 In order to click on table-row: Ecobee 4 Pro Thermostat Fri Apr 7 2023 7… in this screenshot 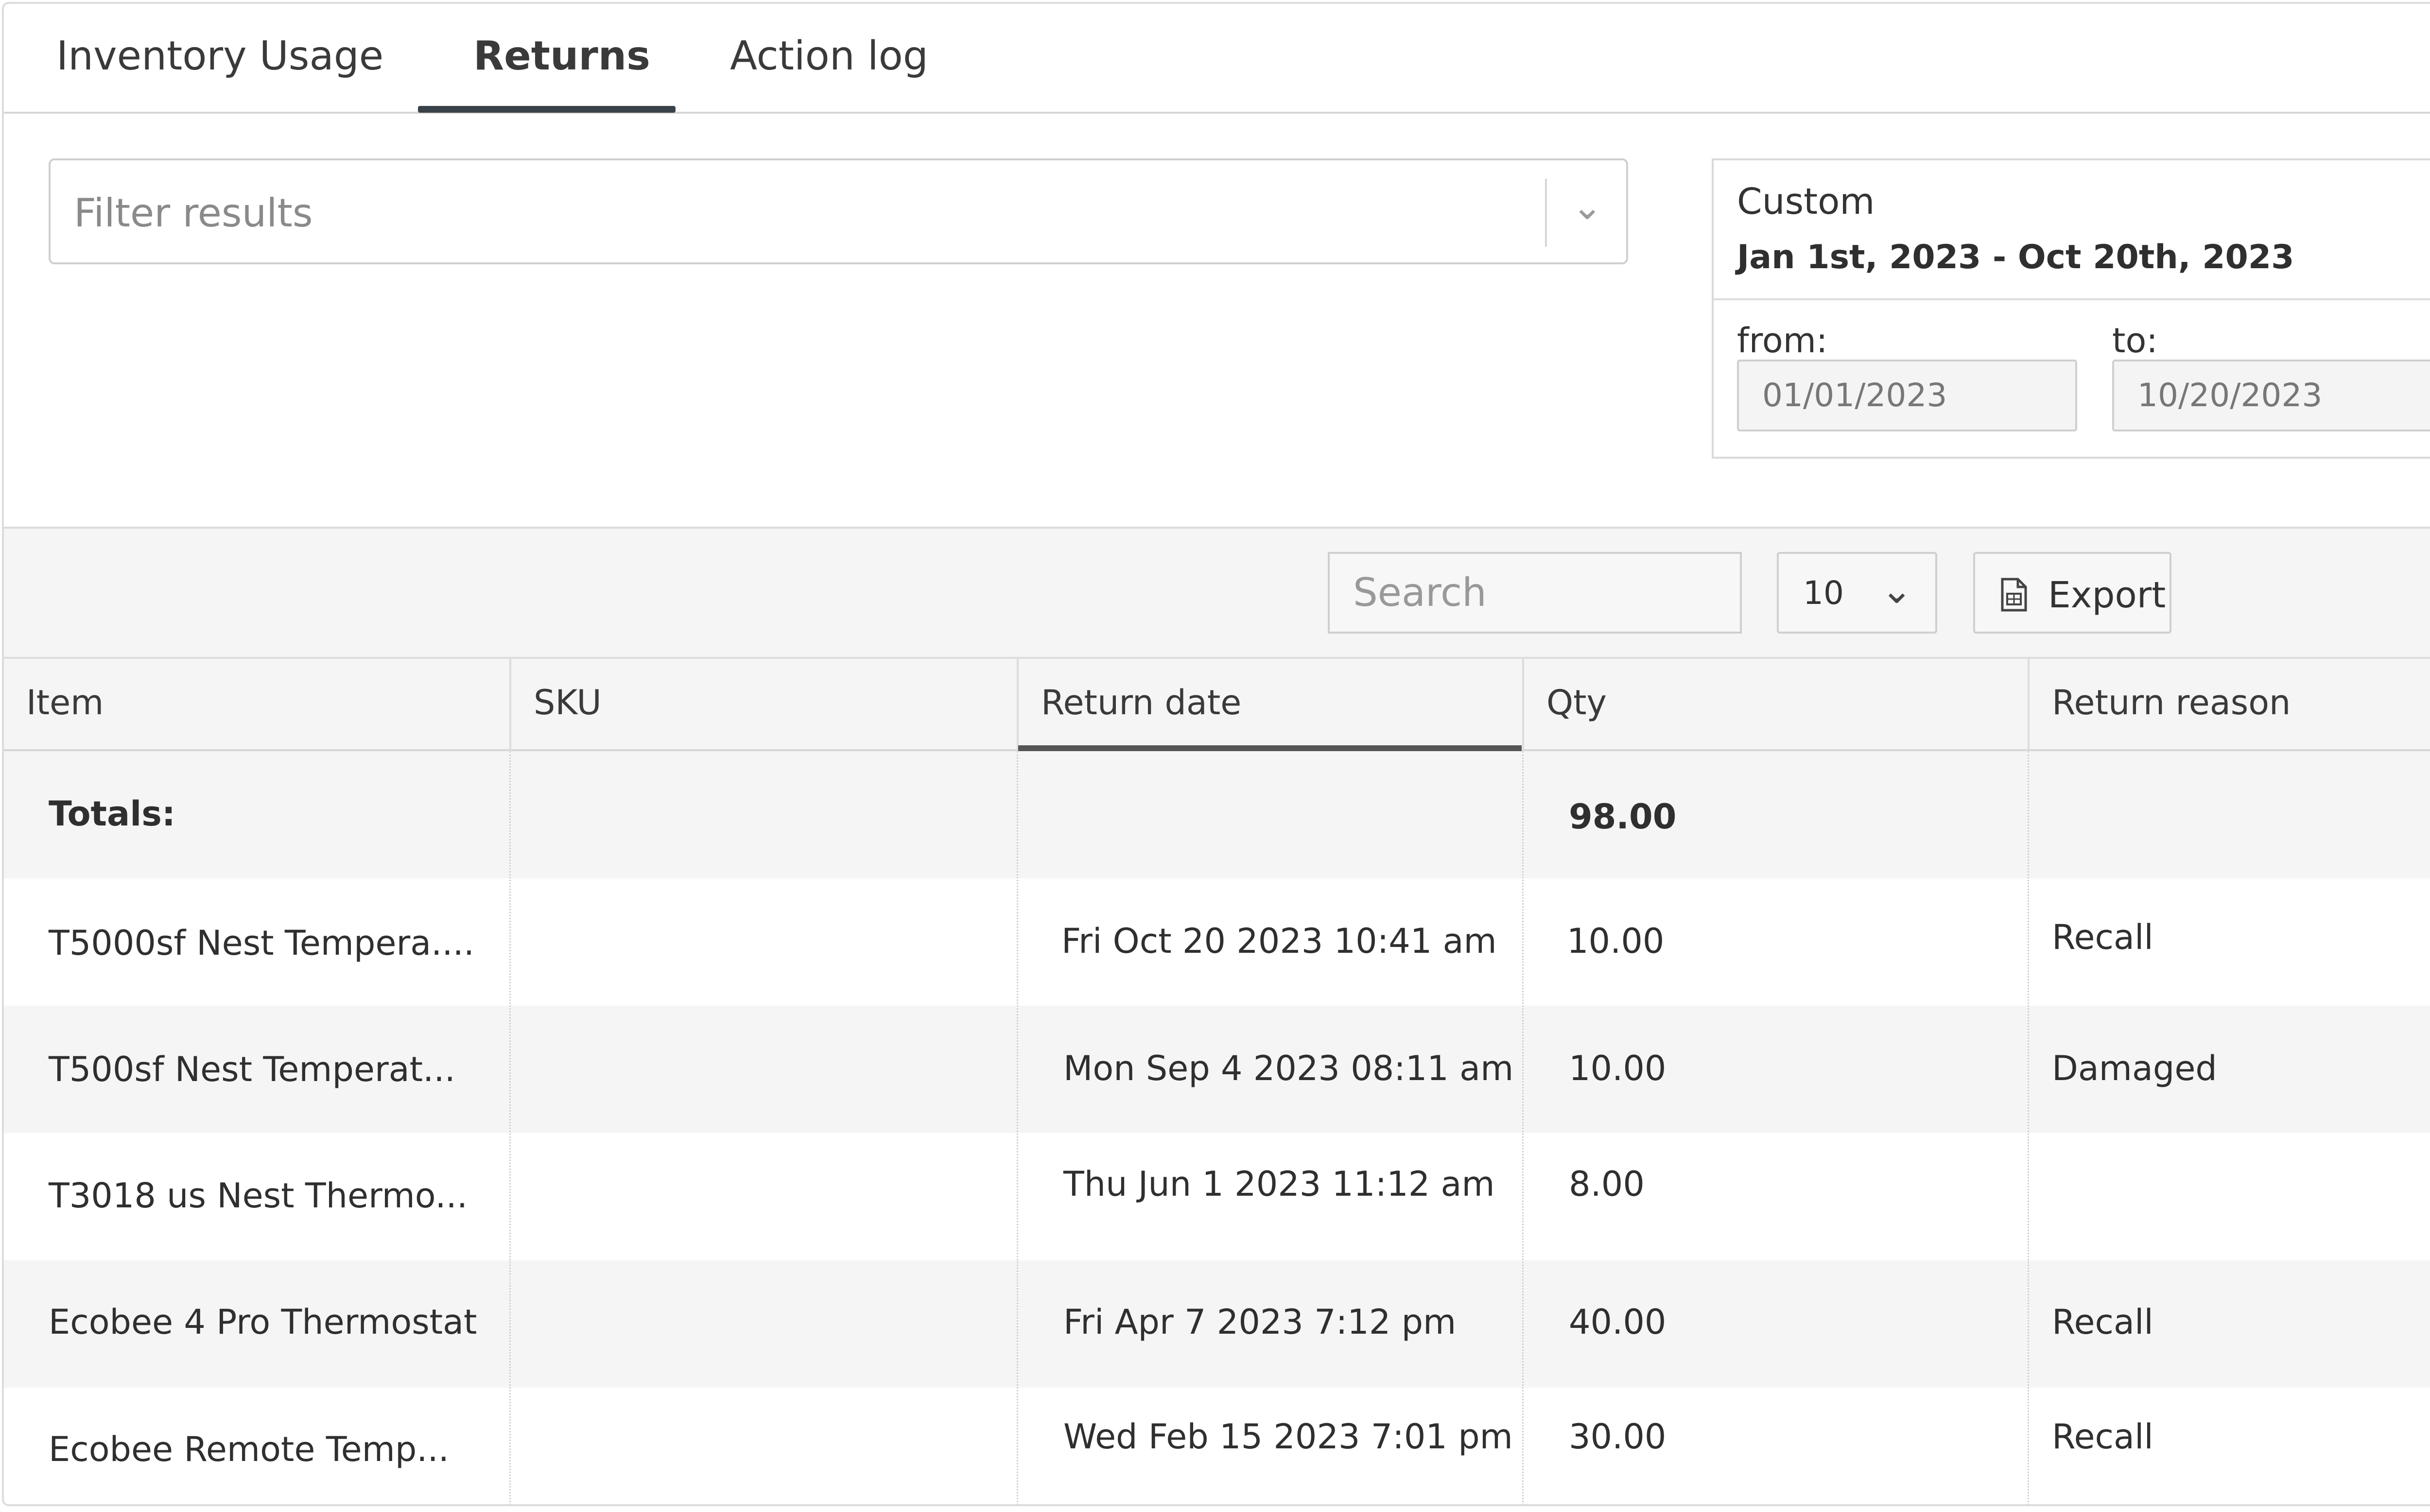, I will do `click(1217, 1324)`.